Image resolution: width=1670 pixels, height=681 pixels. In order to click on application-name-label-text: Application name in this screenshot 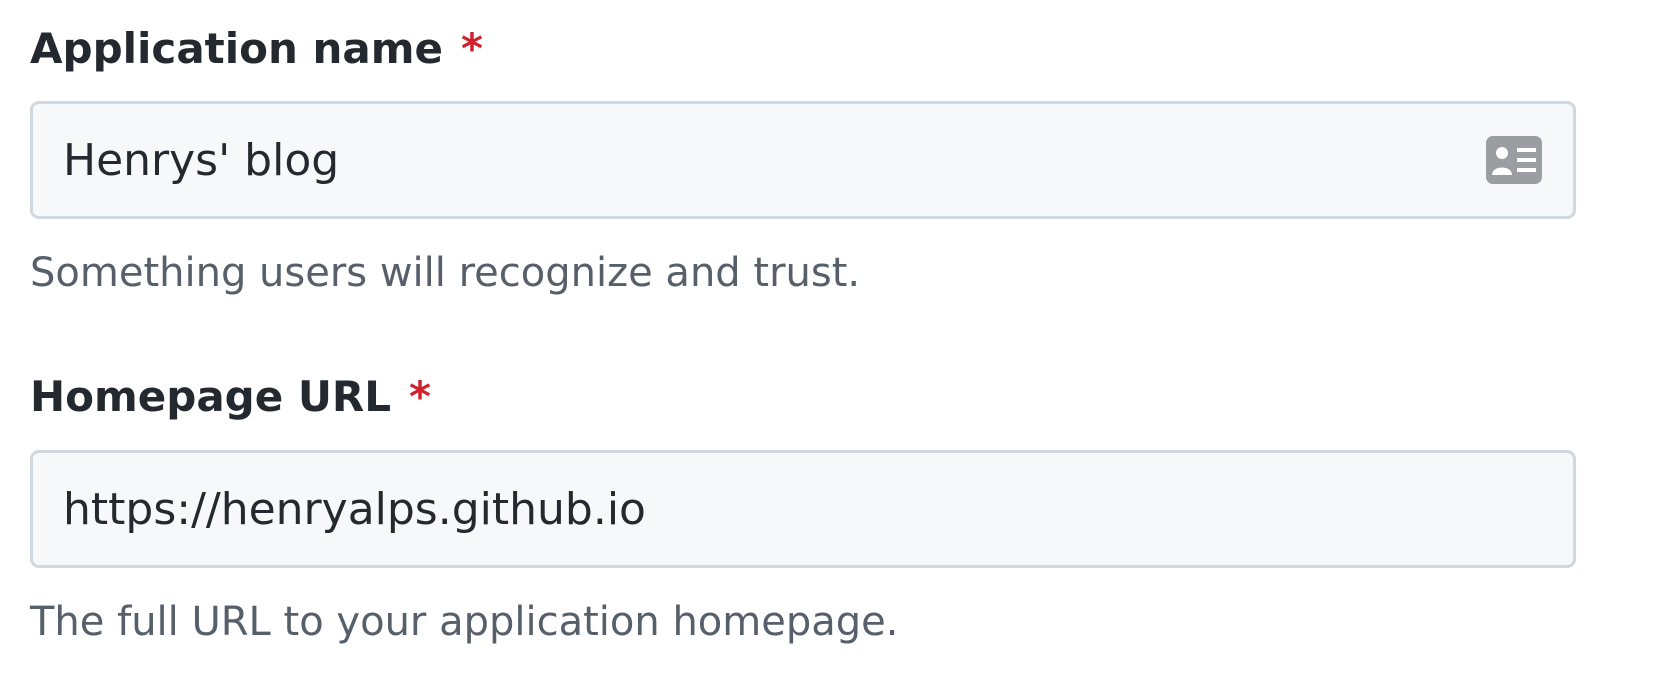, I will do `click(237, 48)`.